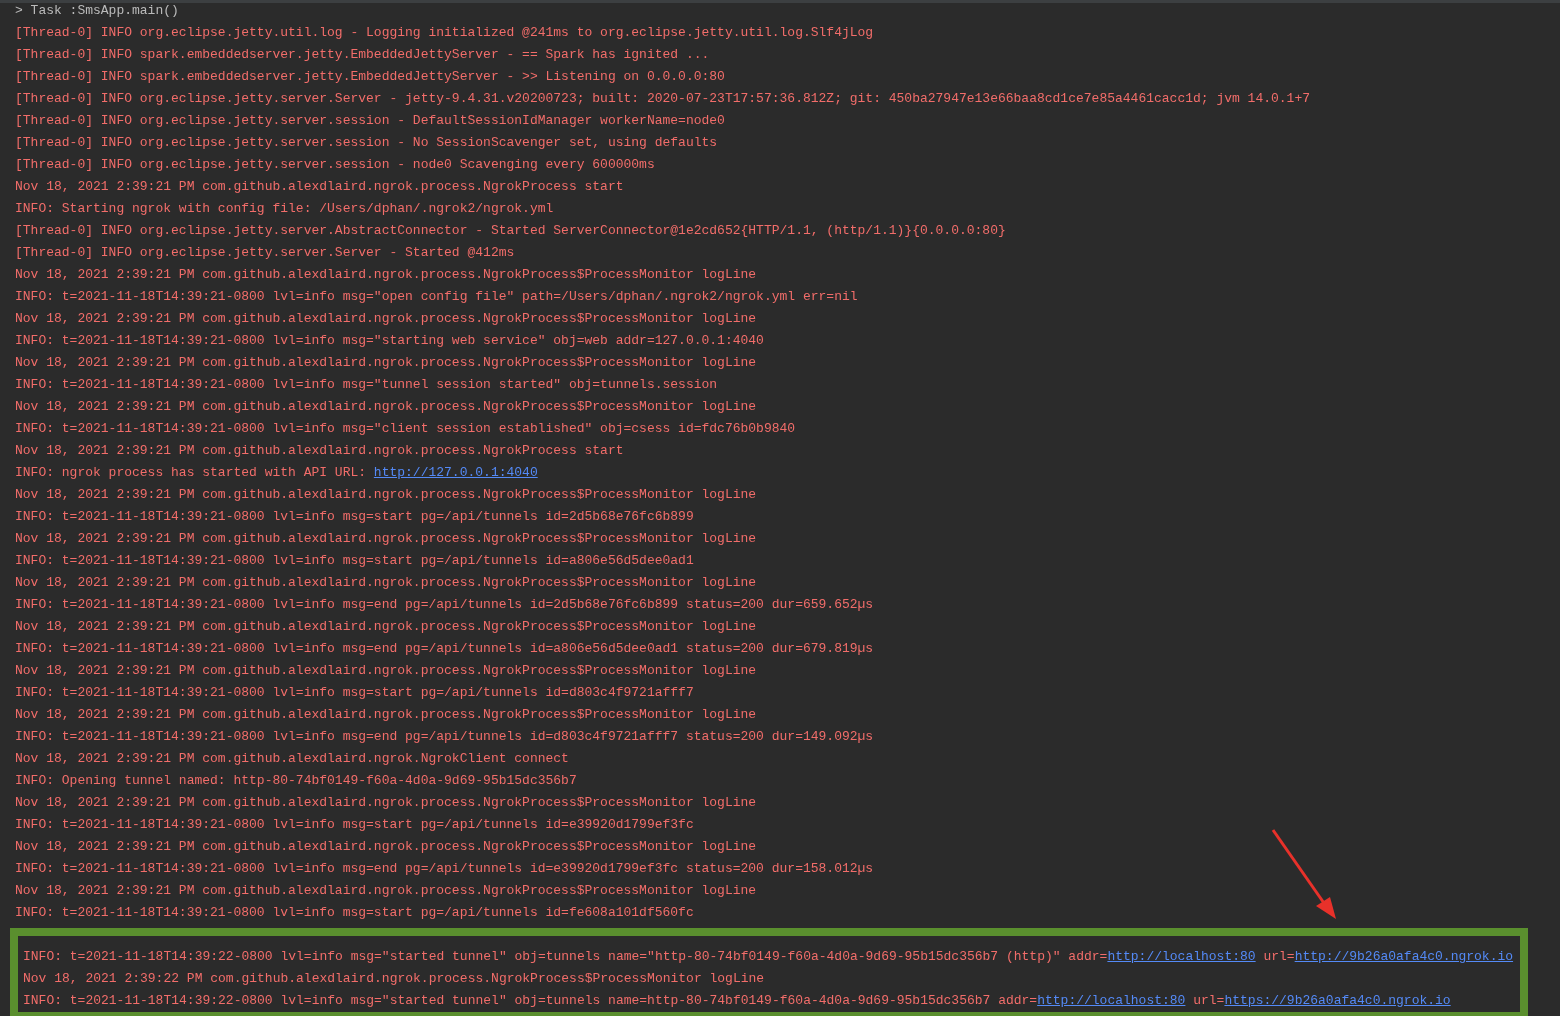 The image size is (1560, 1016). Describe the element at coordinates (370, 120) in the screenshot. I see `log-text: [Thread-0] INFO org.eclipse.jetty.server.session - DefaultSessionIdManager workerName=node0` at that location.